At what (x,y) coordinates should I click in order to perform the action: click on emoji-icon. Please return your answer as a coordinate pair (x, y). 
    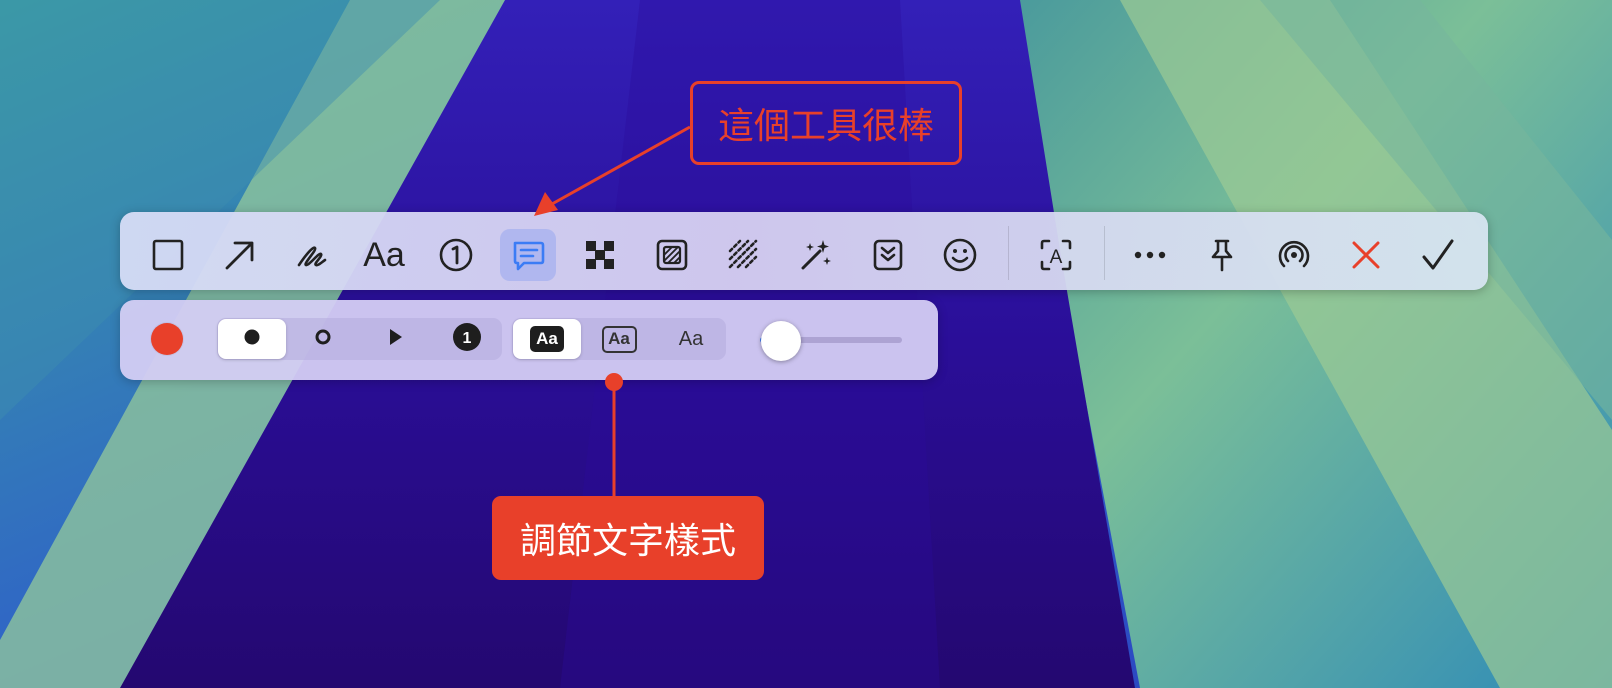
    Looking at the image, I should click on (960, 255).